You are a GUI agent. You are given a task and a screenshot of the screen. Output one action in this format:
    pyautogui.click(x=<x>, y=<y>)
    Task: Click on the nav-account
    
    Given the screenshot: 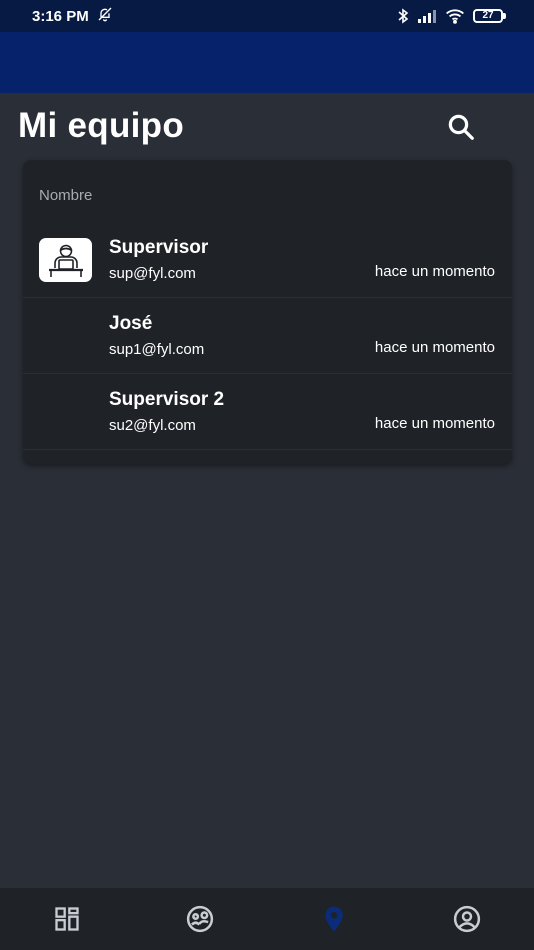 What is the action you would take?
    pyautogui.click(x=467, y=919)
    